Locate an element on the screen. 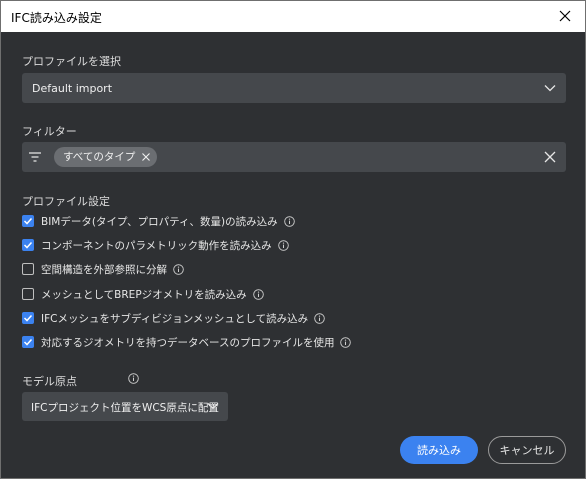 This screenshot has height=479, width=586. option-subdivision-mesh: IFCメッシュをサブディビジョンメッシュとして読み込み is located at coordinates (173, 318).